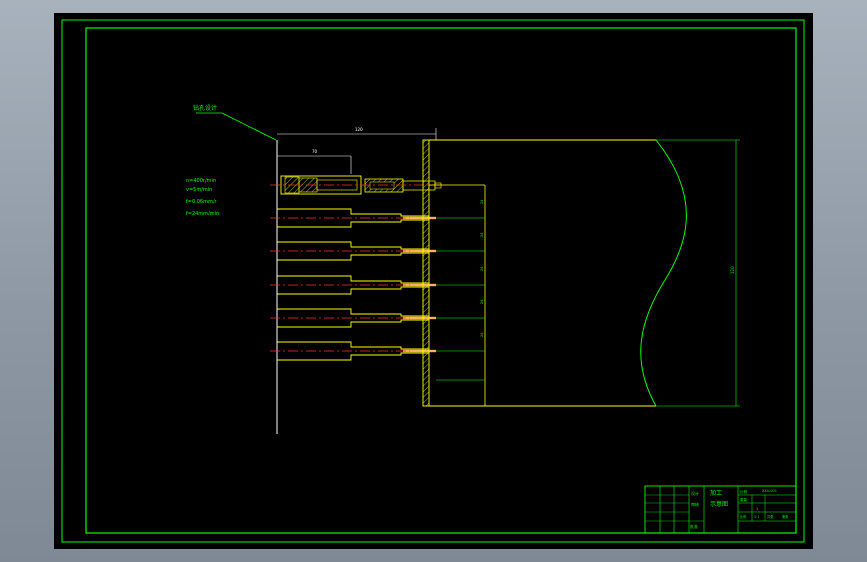  What do you see at coordinates (716, 493) in the screenshot?
I see `title-line-1: 加工` at bounding box center [716, 493].